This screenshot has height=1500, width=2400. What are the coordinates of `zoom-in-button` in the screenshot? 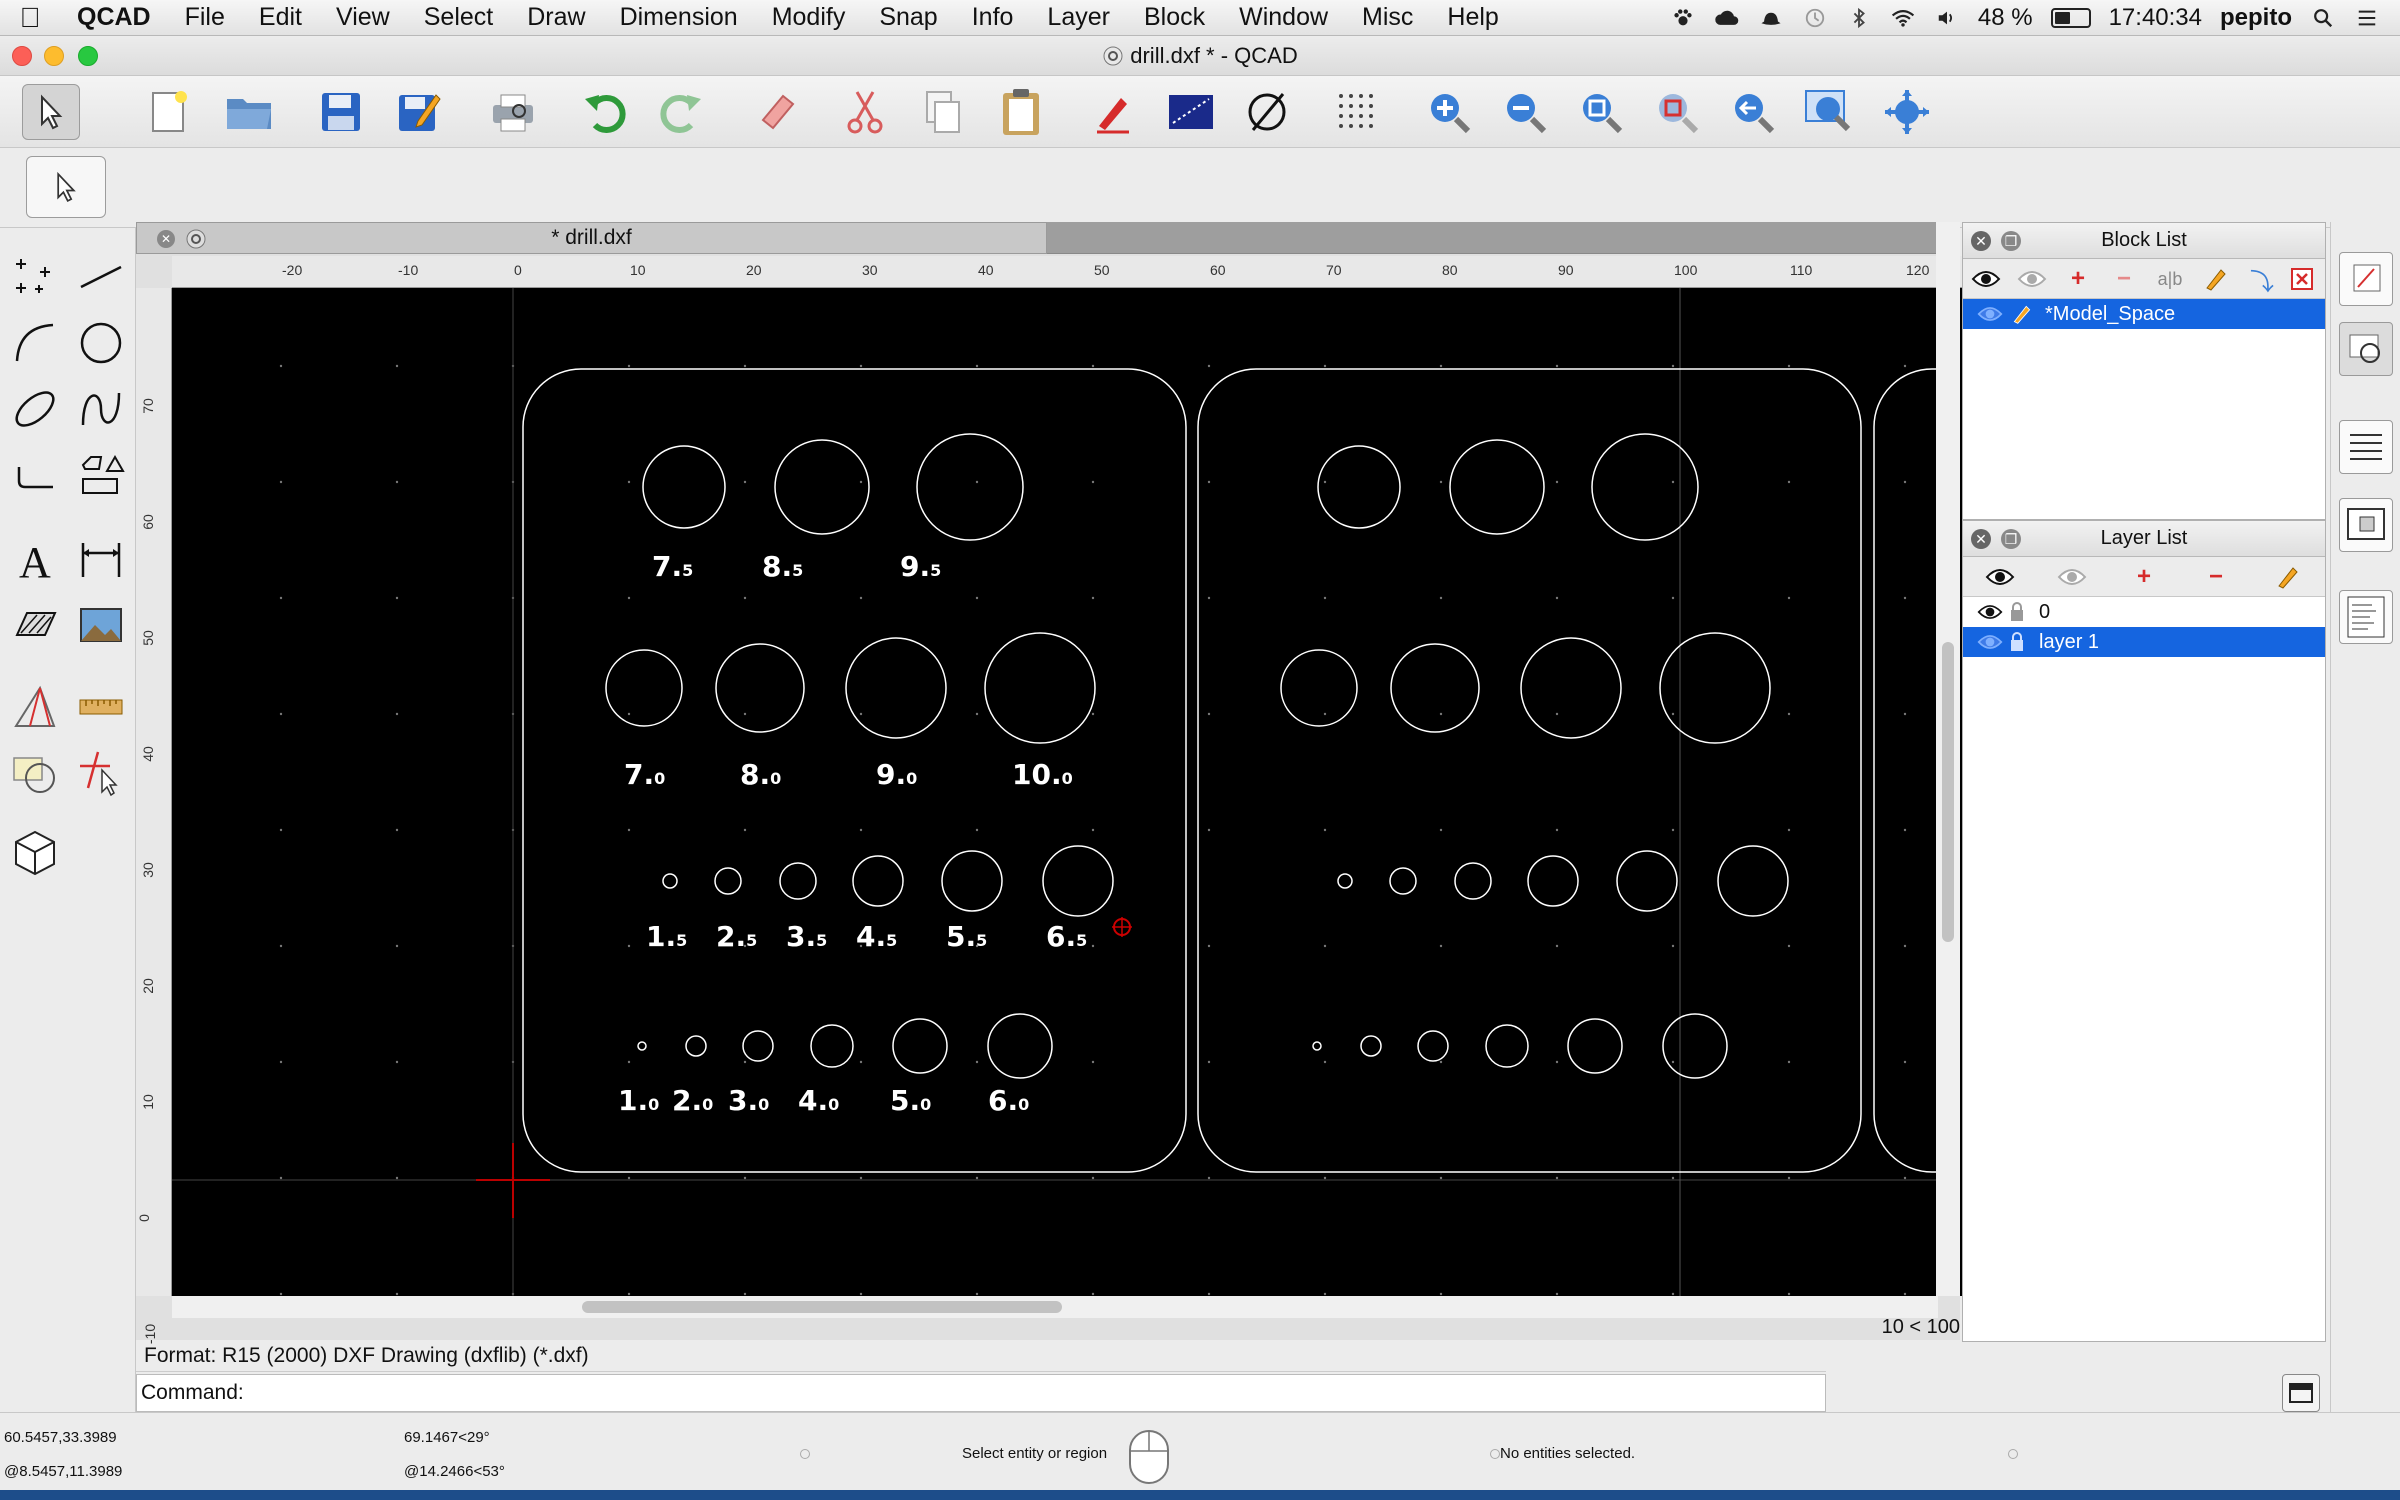 It's located at (1449, 112).